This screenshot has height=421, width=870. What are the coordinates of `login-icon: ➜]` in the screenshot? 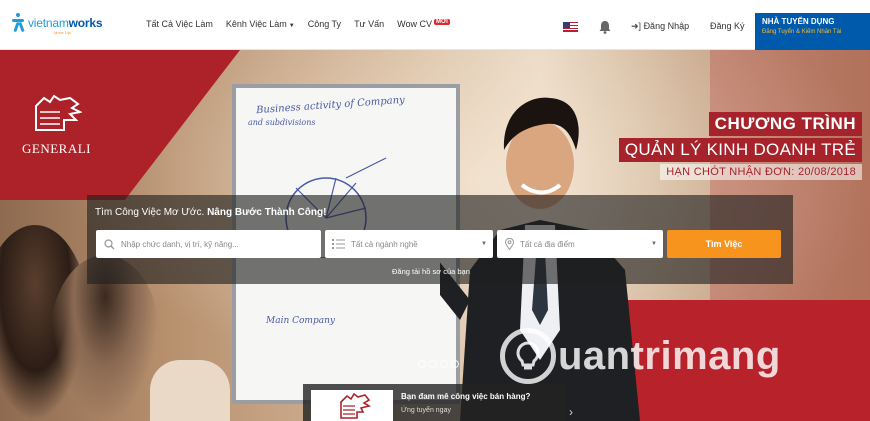 It's located at (636, 26).